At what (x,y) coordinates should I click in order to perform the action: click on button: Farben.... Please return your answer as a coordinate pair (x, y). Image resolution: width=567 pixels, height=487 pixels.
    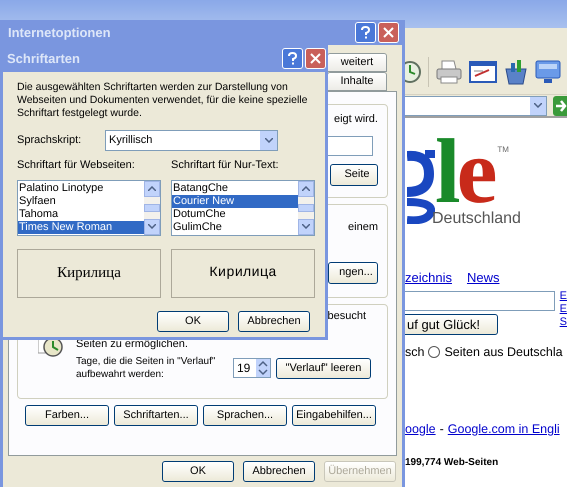
    Looking at the image, I should click on (67, 415).